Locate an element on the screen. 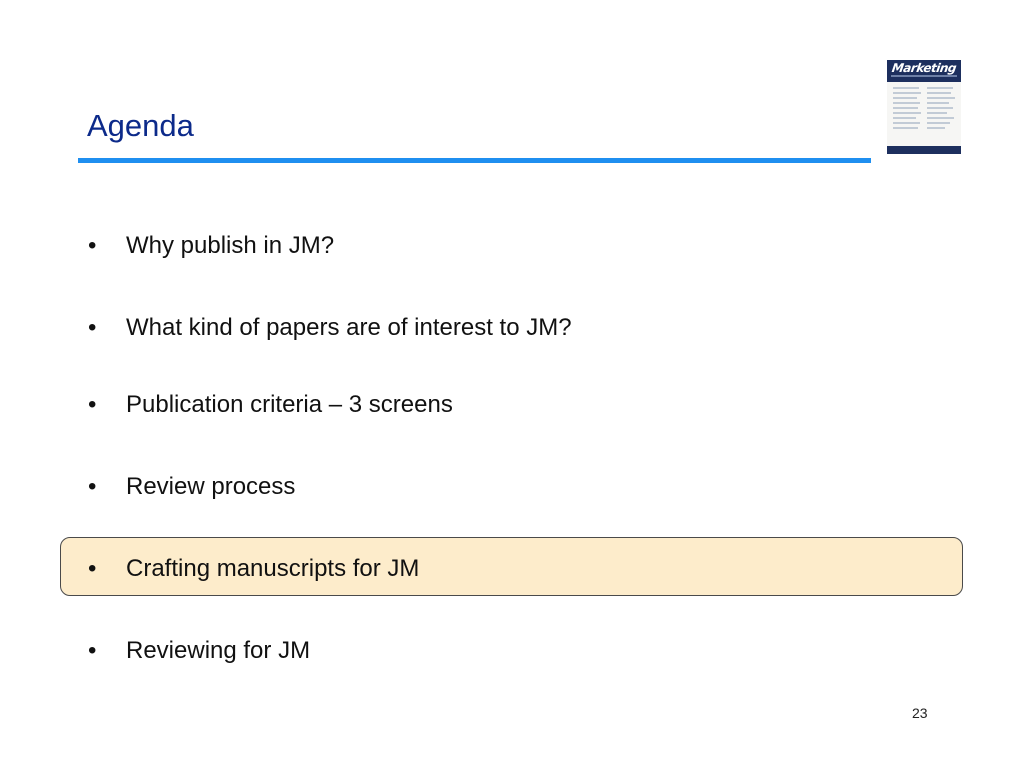 The height and width of the screenshot is (768, 1024). agenda-item-publication-criteria: • Publication criteria – 3 screens is located at coordinates (270, 405).